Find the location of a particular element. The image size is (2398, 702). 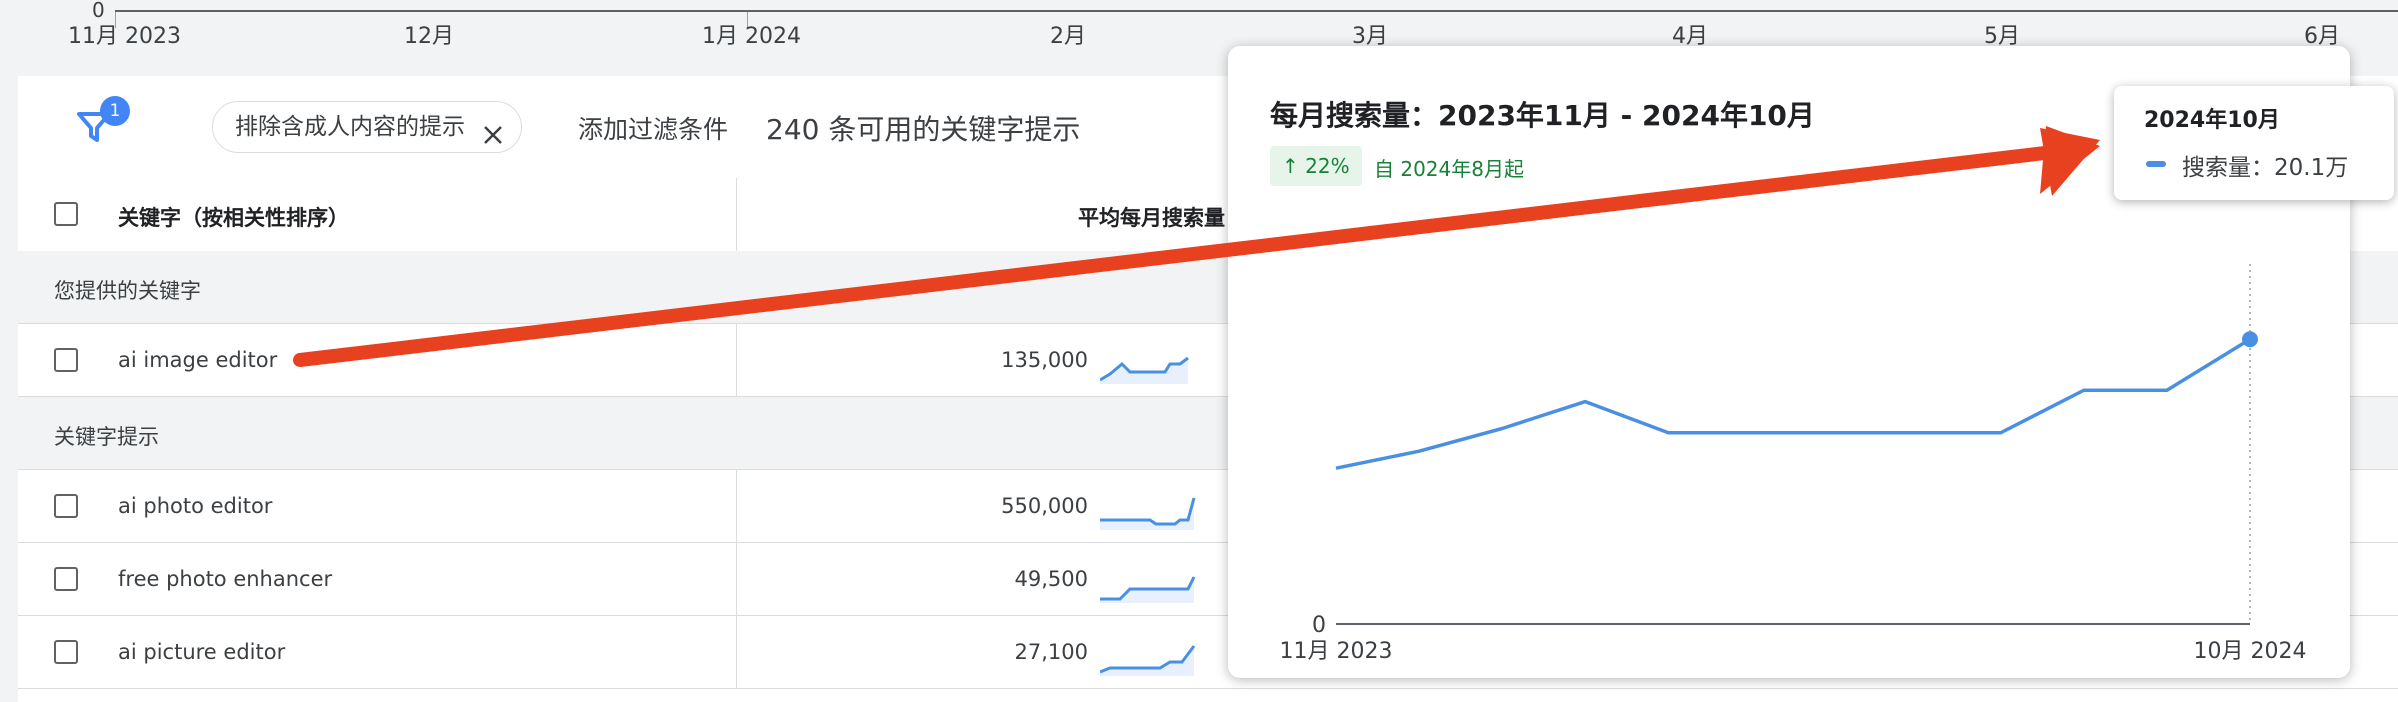

volume-cell: 550,000 is located at coordinates (1044, 506).